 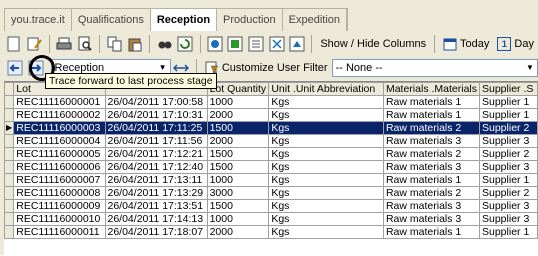 What do you see at coordinates (315, 20) in the screenshot?
I see `tab-expedition: Expedition` at bounding box center [315, 20].